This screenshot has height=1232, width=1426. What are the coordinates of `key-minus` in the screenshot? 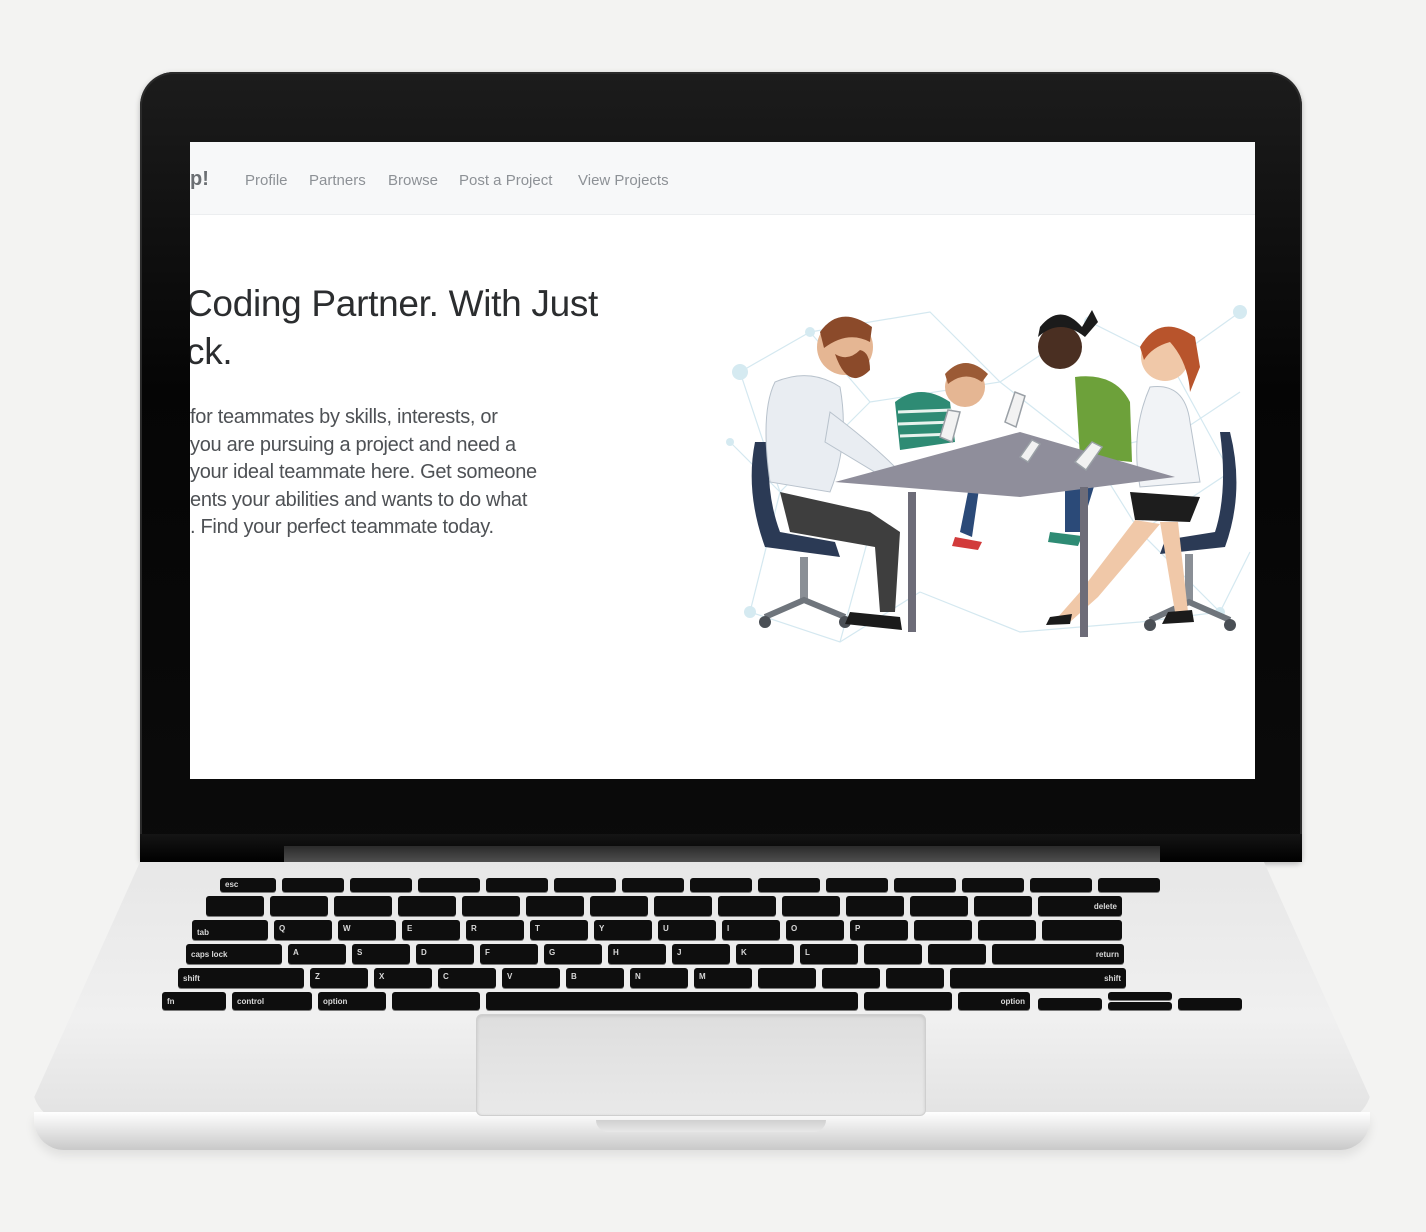 It's located at (939, 906).